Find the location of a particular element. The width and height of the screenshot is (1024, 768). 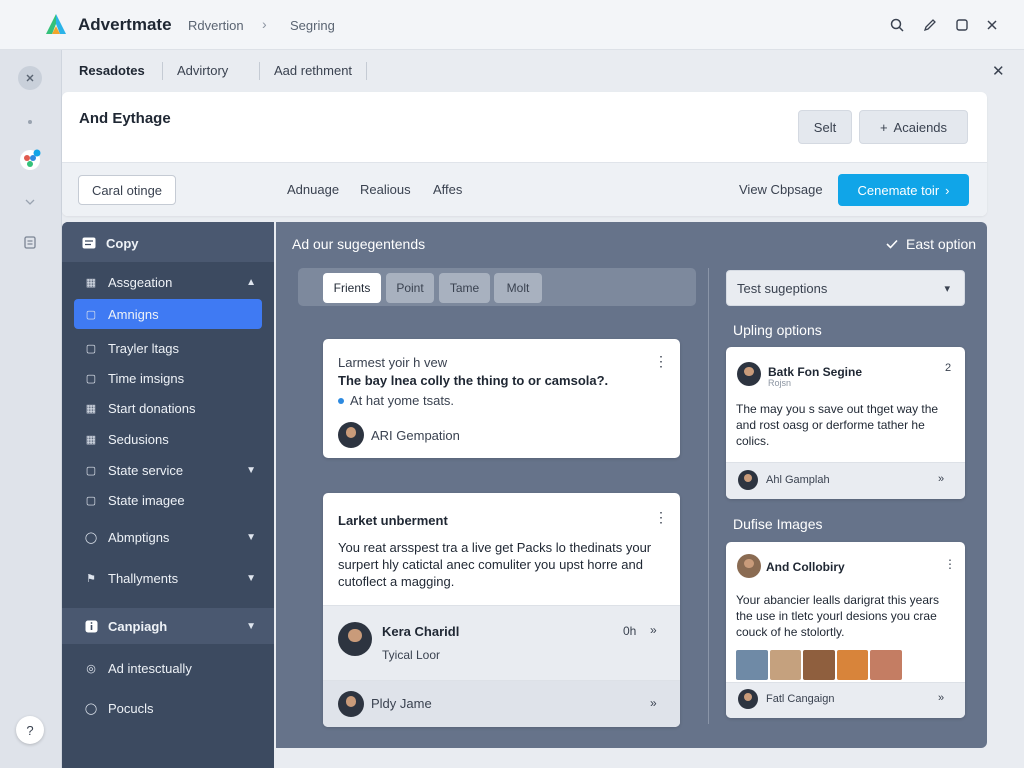

search-icon is located at coordinates (897, 25).